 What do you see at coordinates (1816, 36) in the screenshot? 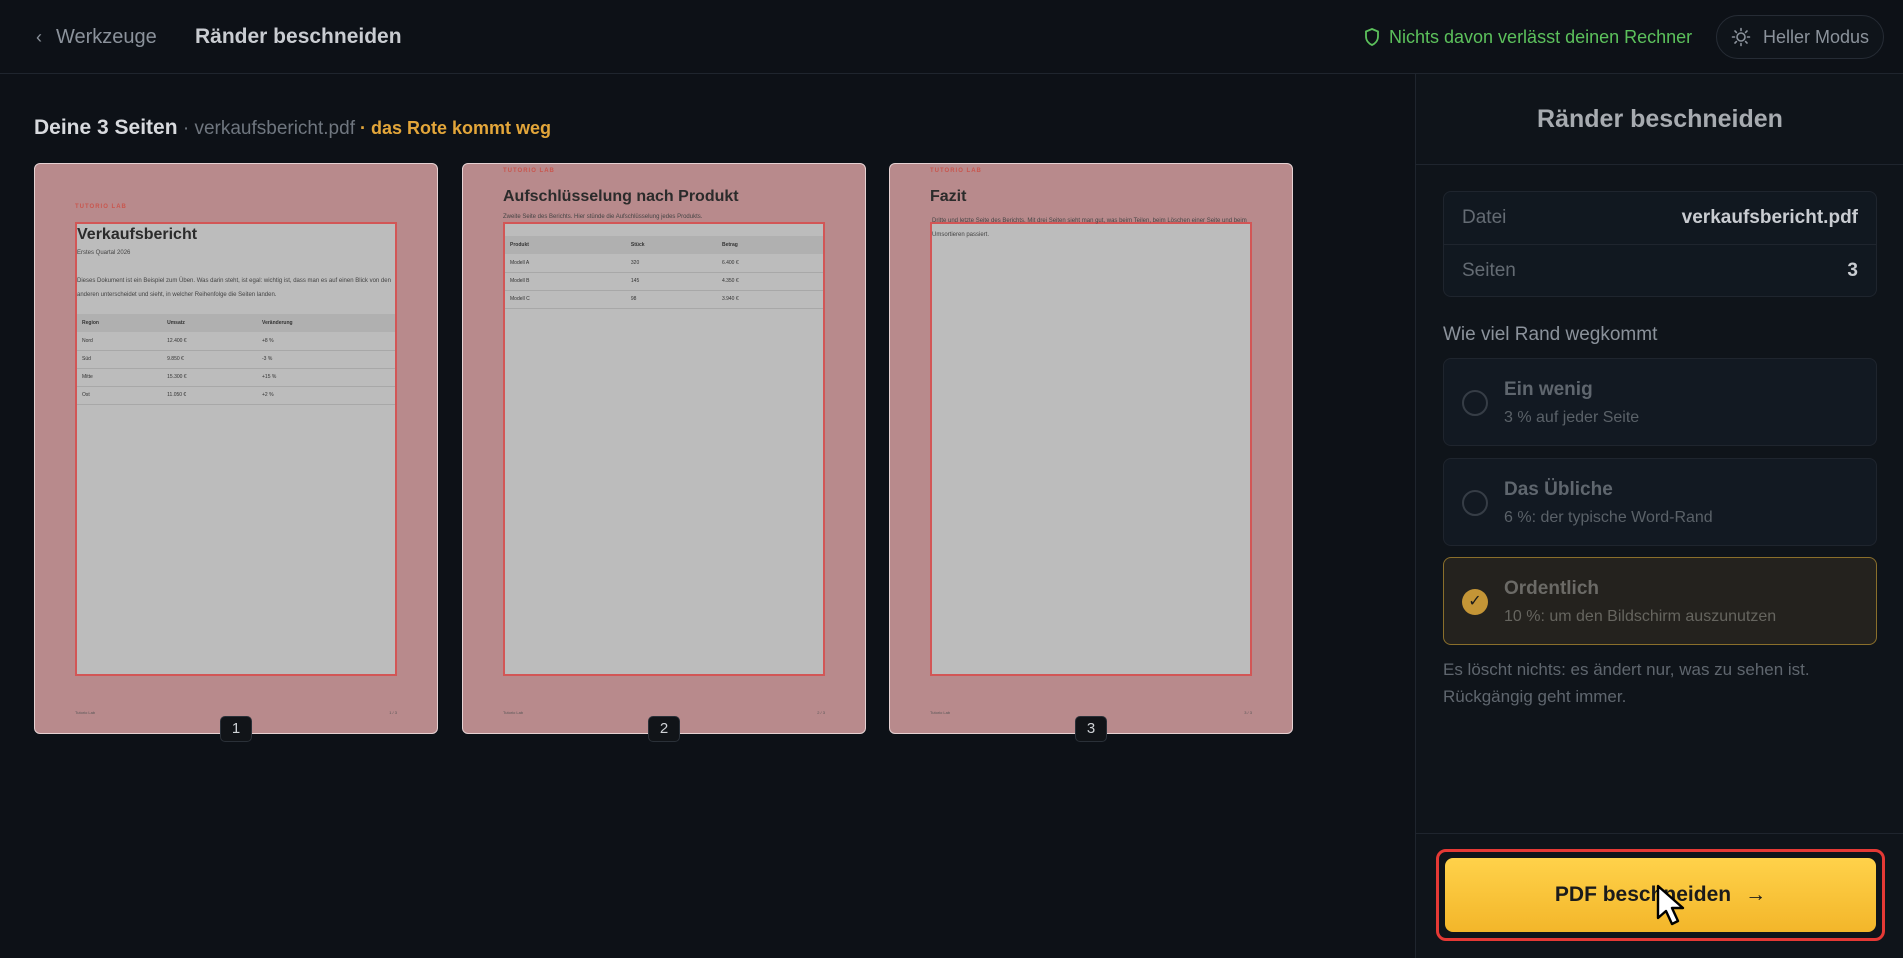
I see `light-mode-label: Heller Modus` at bounding box center [1816, 36].